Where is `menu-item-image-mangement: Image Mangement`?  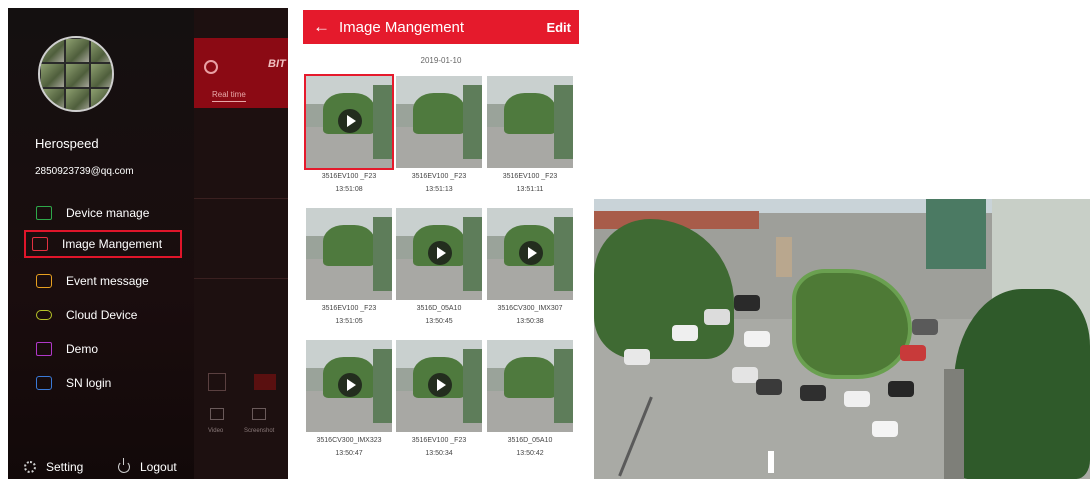 menu-item-image-mangement: Image Mangement is located at coordinates (103, 244).